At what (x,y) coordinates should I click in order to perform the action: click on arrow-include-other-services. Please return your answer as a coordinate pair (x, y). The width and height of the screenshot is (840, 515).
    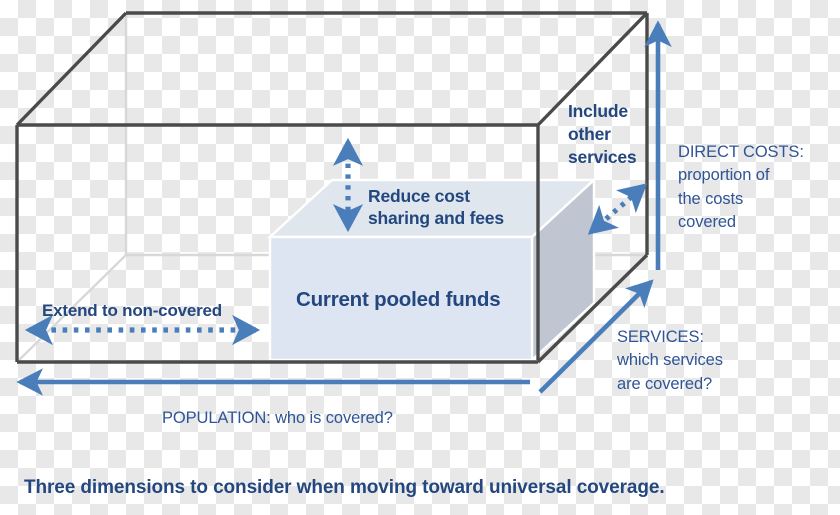
    Looking at the image, I should click on (617, 209).